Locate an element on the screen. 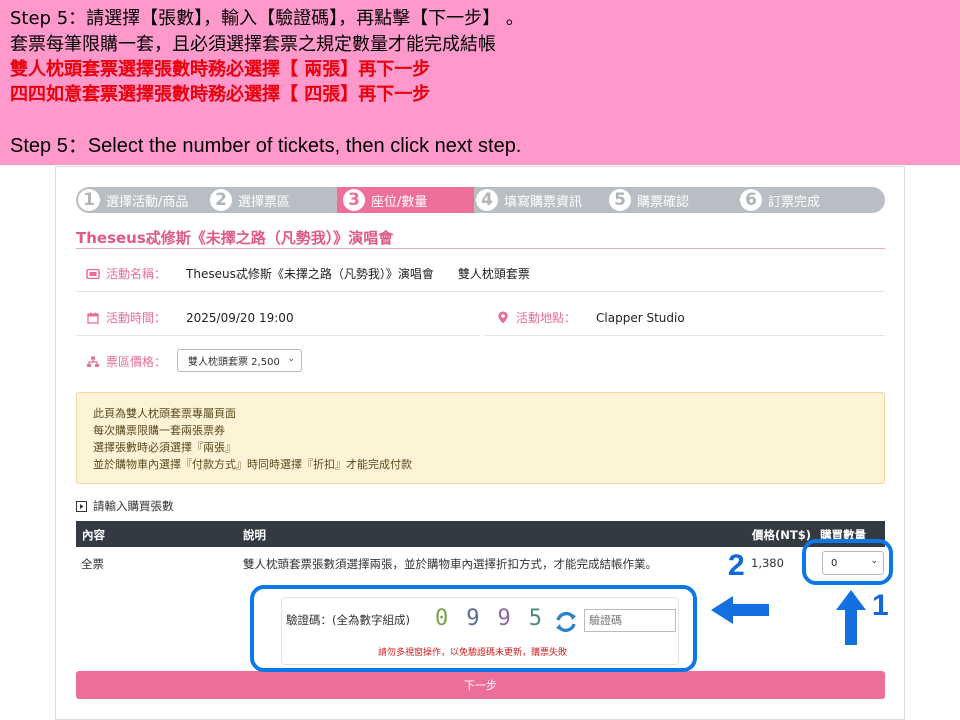  step-3-active: 3 座位/數量 is located at coordinates (405, 200).